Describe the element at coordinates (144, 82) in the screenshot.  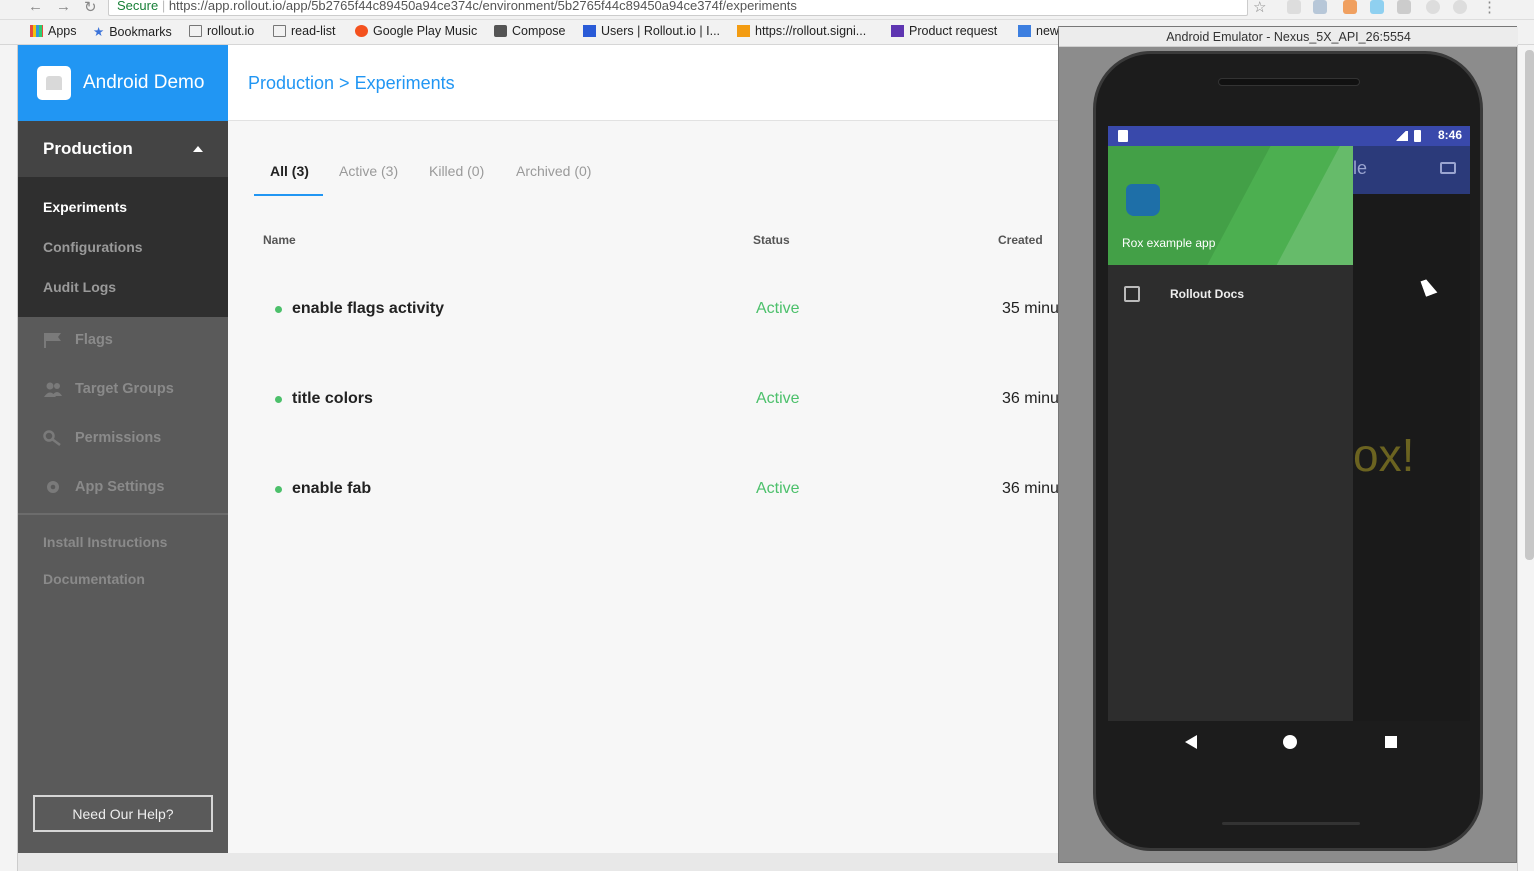
I see `app-name: Android Demo` at that location.